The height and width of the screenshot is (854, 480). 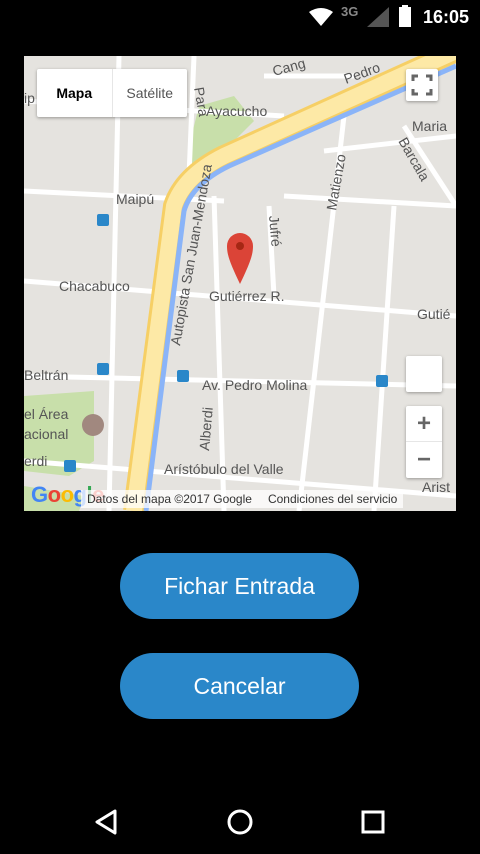 What do you see at coordinates (429, 126) in the screenshot?
I see `street-label: Maria` at bounding box center [429, 126].